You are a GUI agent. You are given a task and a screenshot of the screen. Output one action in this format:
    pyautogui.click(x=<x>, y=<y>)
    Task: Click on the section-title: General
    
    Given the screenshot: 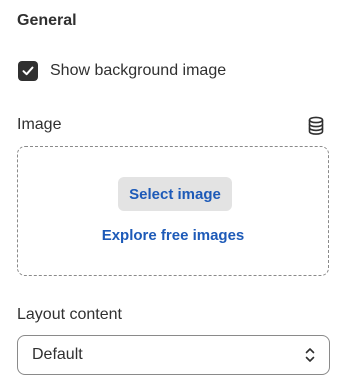 What is the action you would take?
    pyautogui.click(x=47, y=20)
    